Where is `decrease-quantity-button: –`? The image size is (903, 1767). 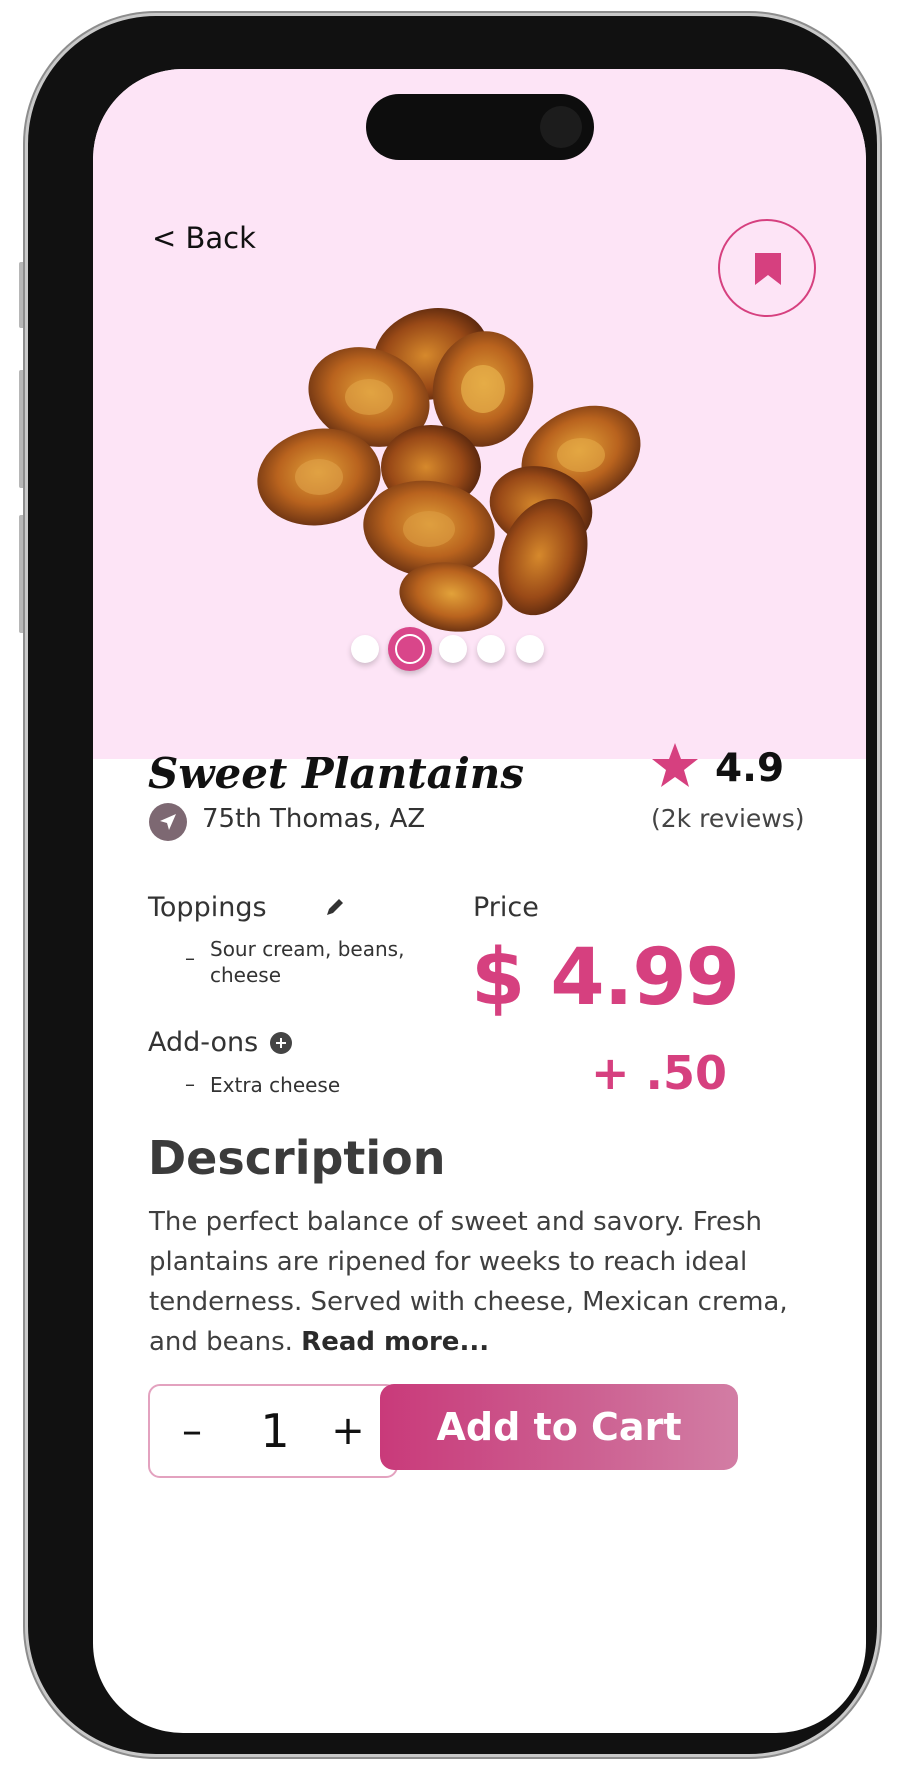
decrease-quantity-button: – is located at coordinates (192, 1431).